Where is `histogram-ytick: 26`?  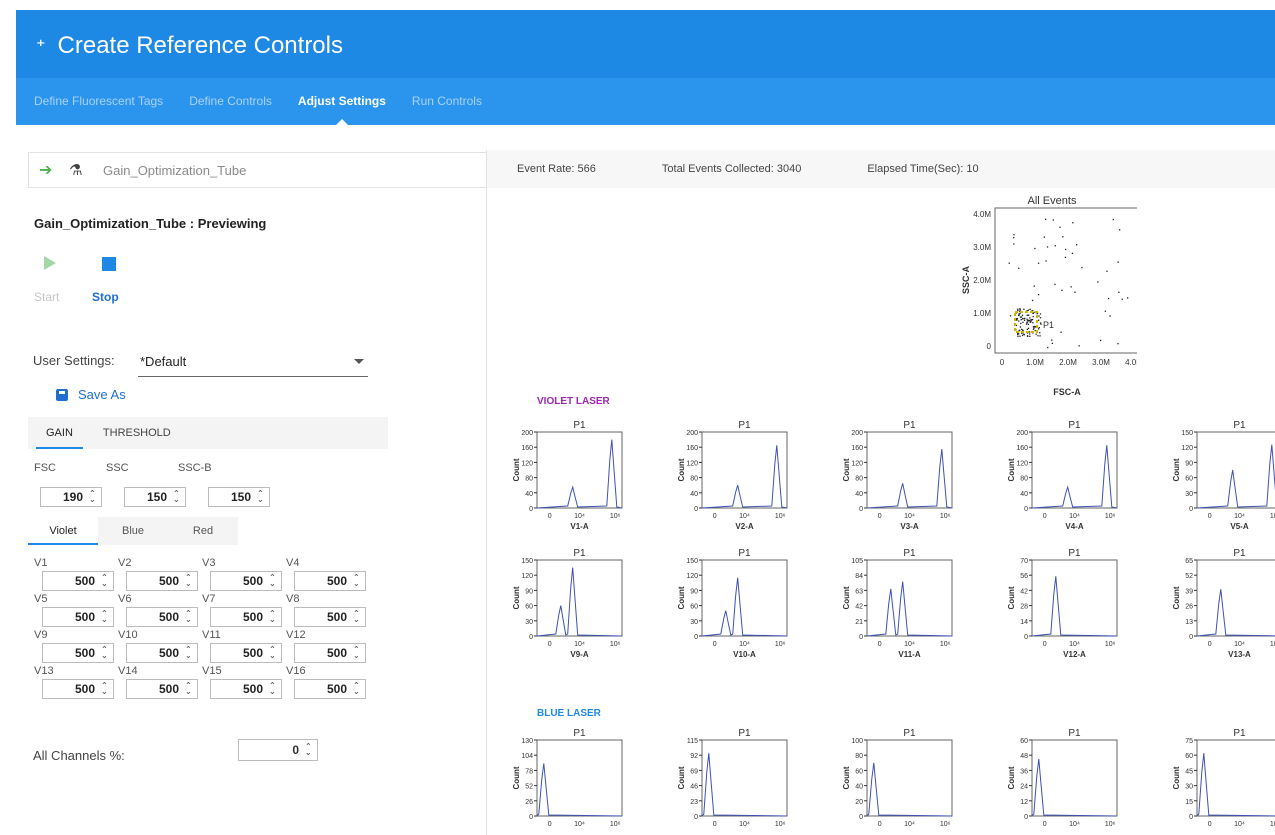
histogram-ytick: 26 is located at coordinates (529, 802).